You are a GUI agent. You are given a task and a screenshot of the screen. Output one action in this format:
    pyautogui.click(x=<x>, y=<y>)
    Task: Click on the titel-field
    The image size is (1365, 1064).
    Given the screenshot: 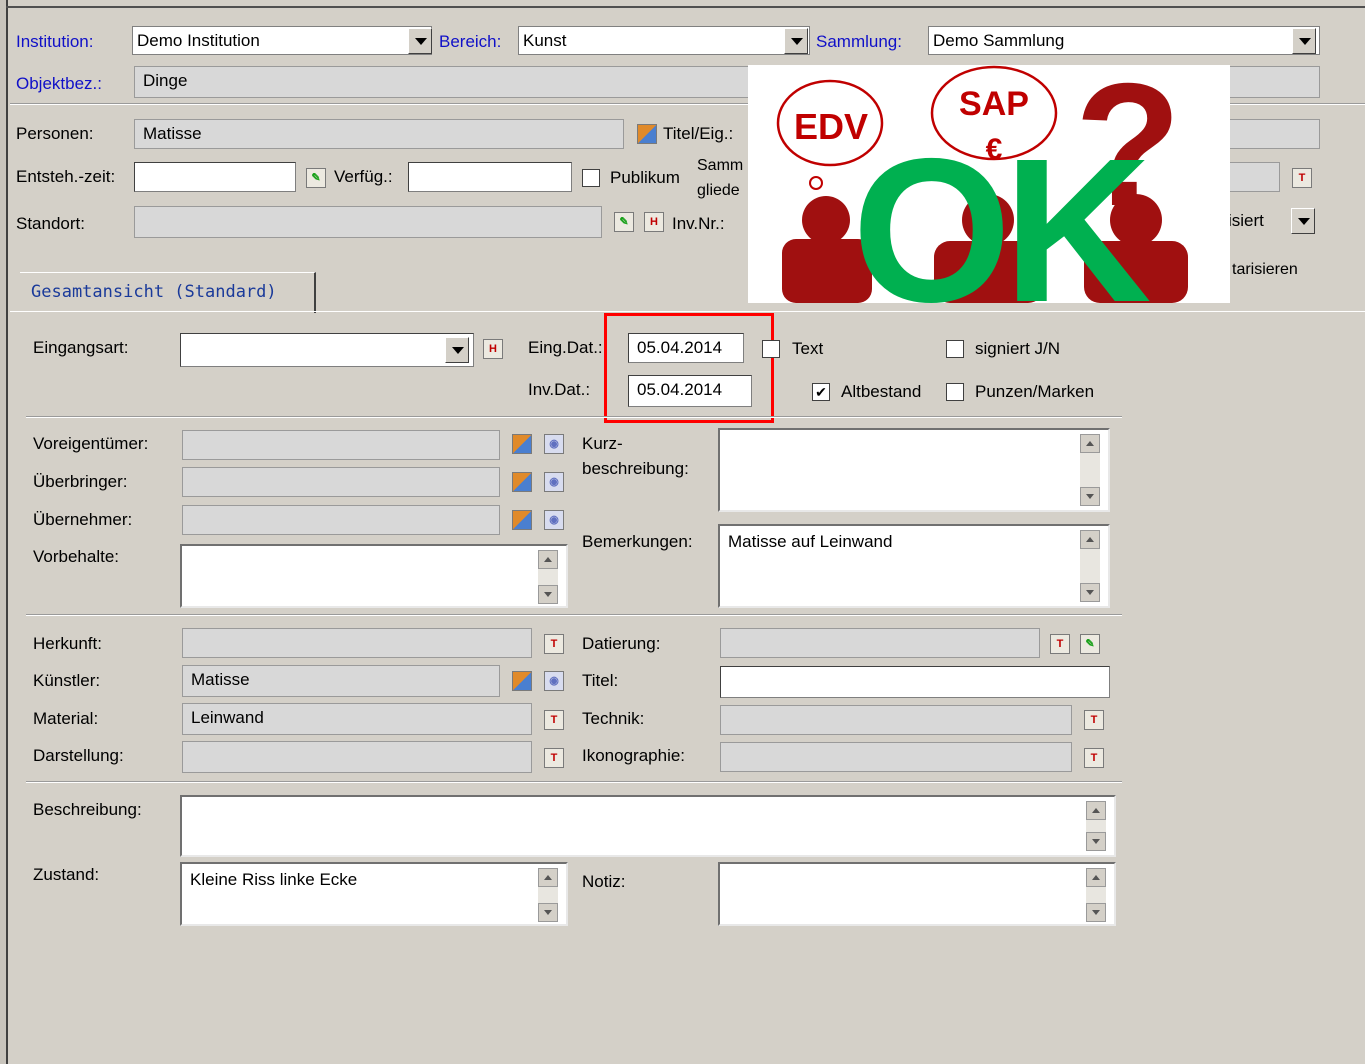 What is the action you would take?
    pyautogui.click(x=915, y=682)
    